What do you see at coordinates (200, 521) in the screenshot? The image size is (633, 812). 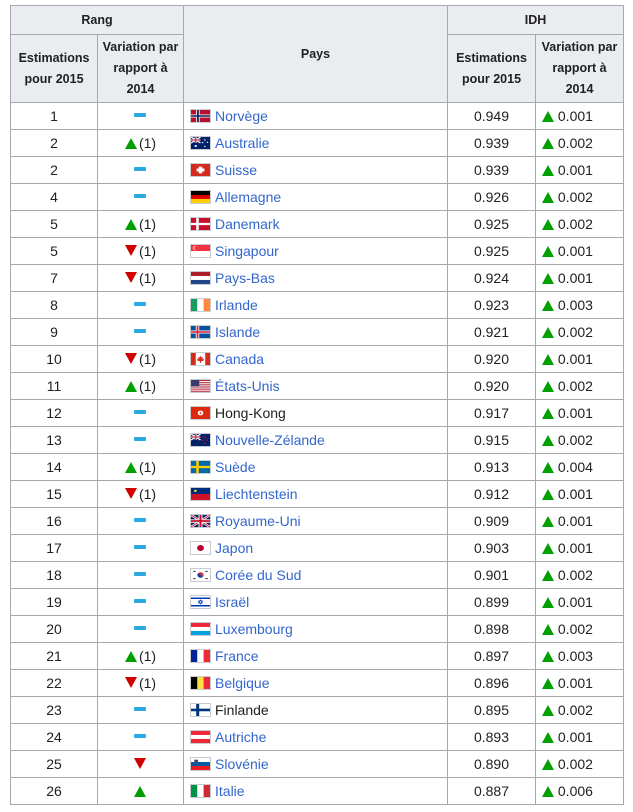 I see `uk-flag-icon` at bounding box center [200, 521].